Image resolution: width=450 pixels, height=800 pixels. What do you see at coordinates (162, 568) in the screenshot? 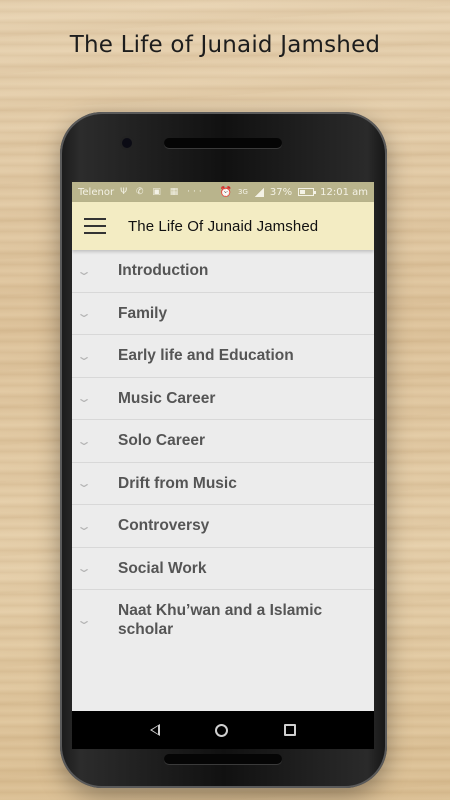
I see `list-item-label: Social Work` at bounding box center [162, 568].